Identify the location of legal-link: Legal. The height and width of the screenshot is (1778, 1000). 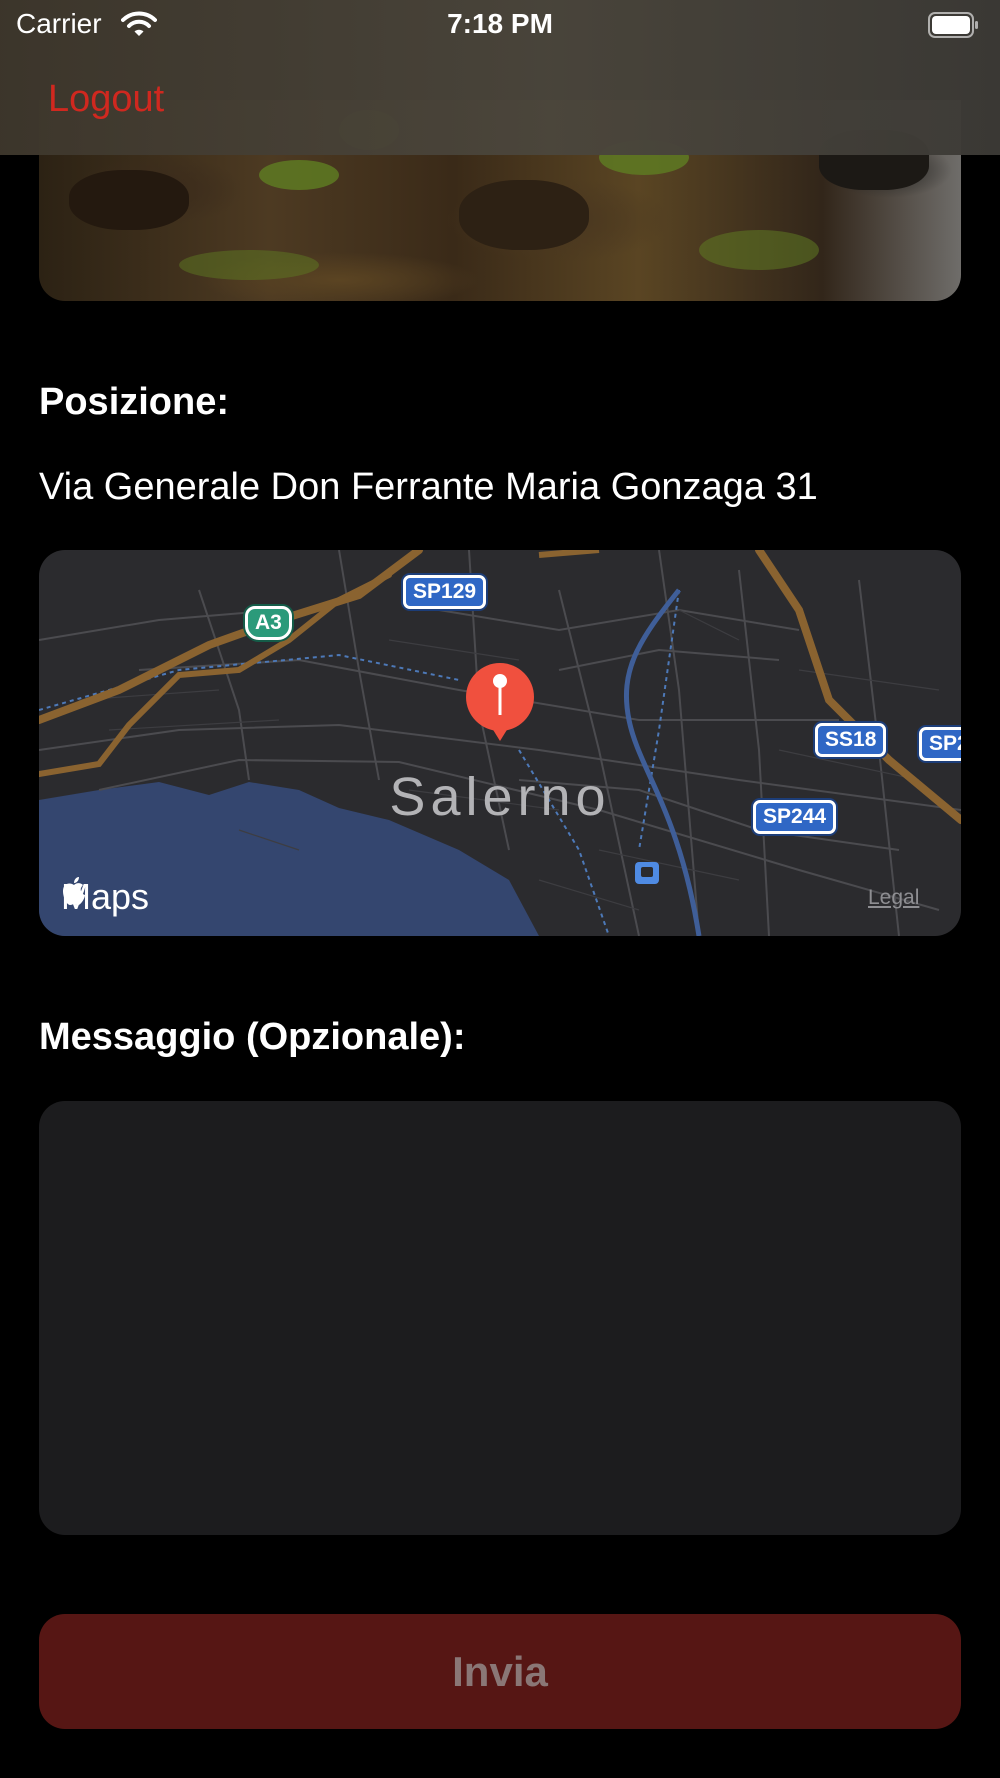
(893, 898).